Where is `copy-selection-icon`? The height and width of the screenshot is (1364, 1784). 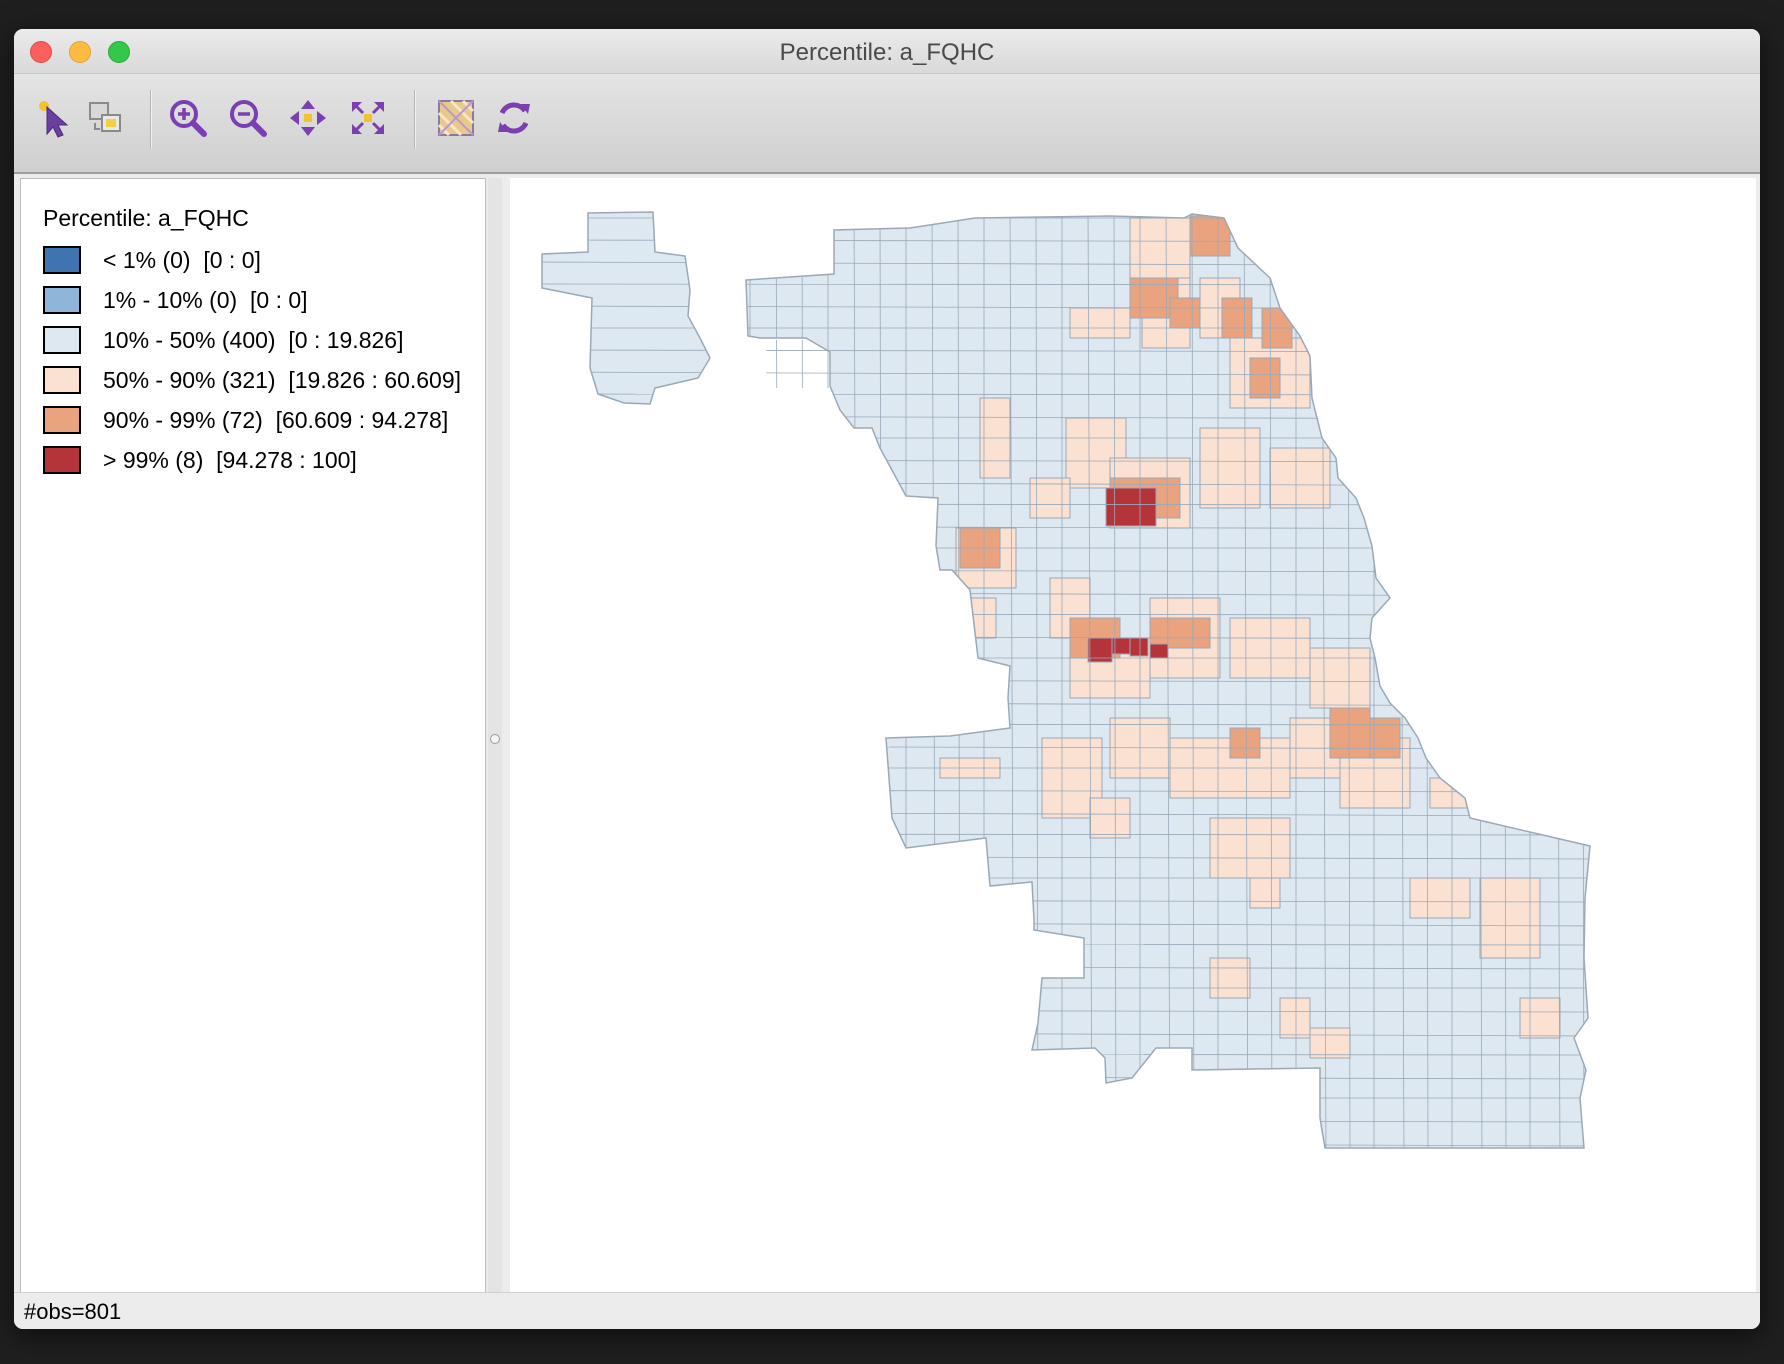
copy-selection-icon is located at coordinates (105, 117).